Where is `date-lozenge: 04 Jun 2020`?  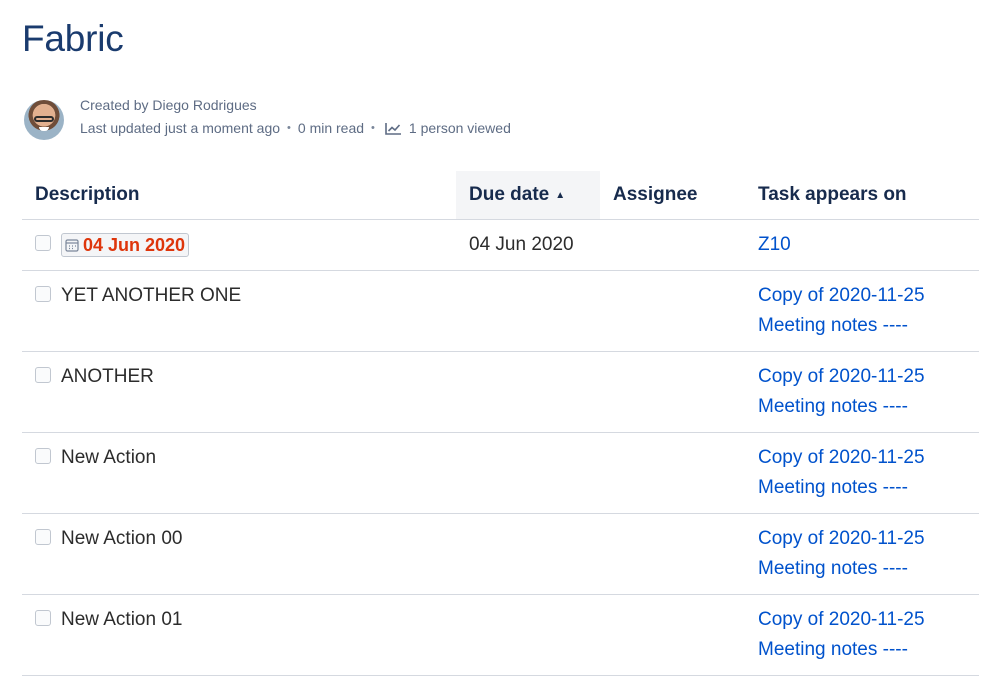
date-lozenge: 04 Jun 2020 is located at coordinates (125, 244).